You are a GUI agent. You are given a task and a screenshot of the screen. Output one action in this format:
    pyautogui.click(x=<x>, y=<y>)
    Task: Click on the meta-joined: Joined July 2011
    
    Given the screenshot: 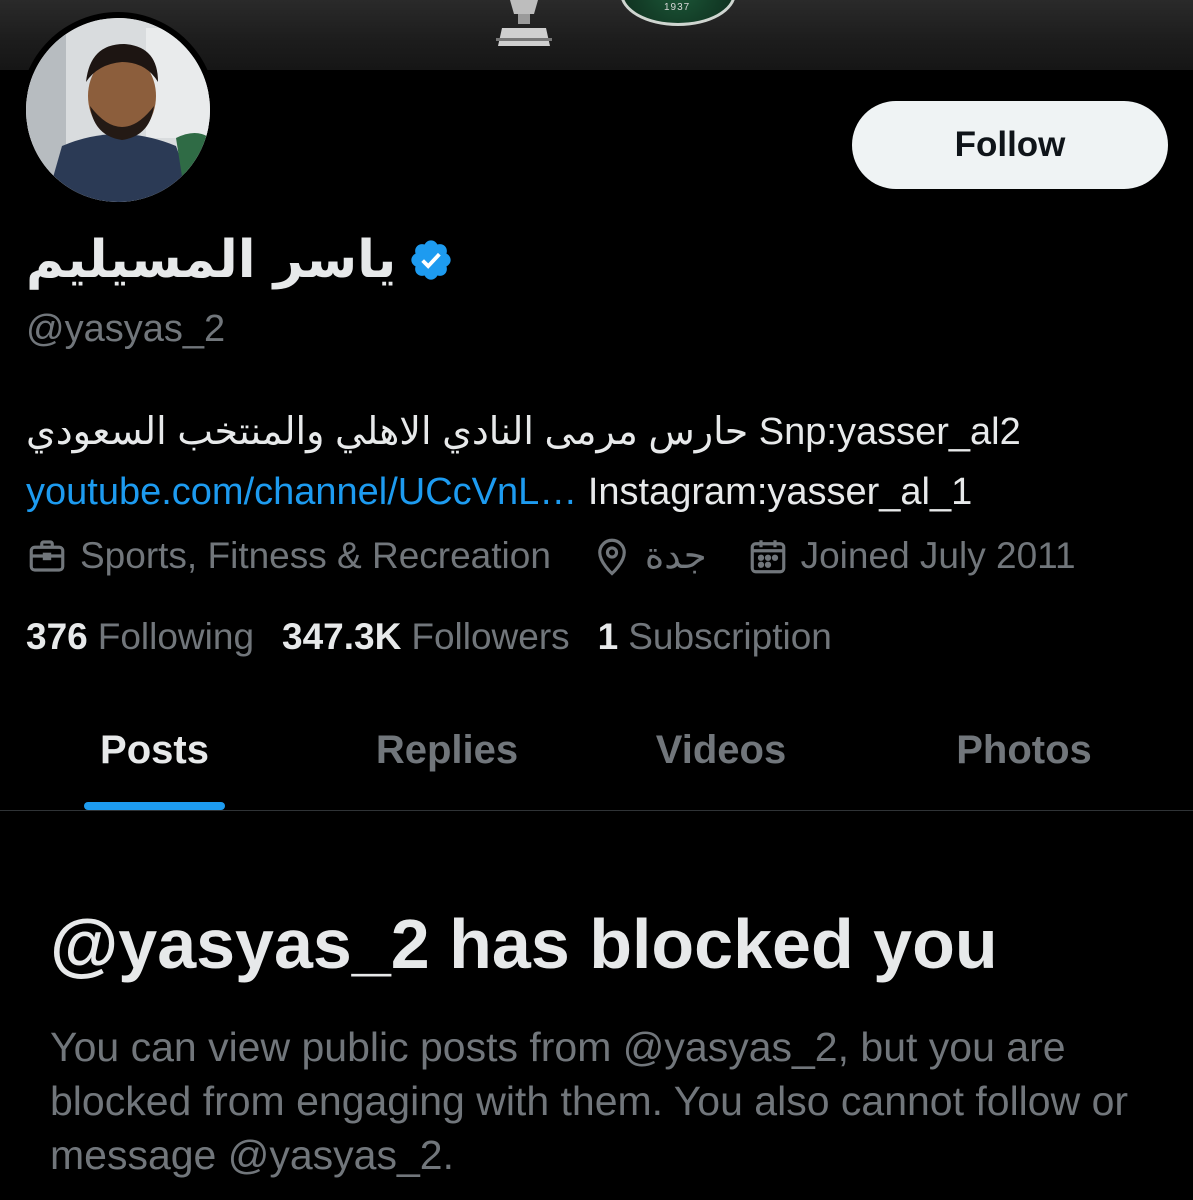 What is the action you would take?
    pyautogui.click(x=911, y=556)
    